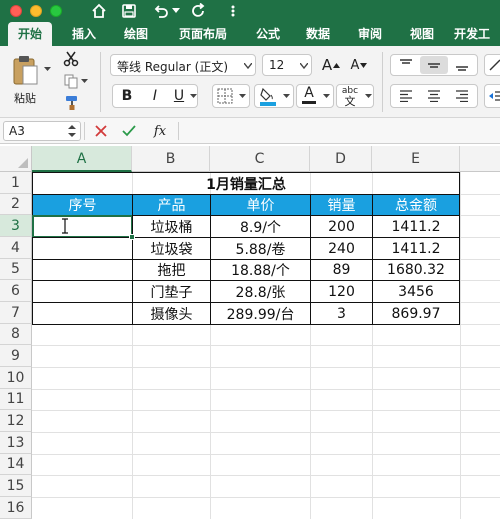 Image resolution: width=500 pixels, height=519 pixels. What do you see at coordinates (406, 65) in the screenshot?
I see `align-top-icon` at bounding box center [406, 65].